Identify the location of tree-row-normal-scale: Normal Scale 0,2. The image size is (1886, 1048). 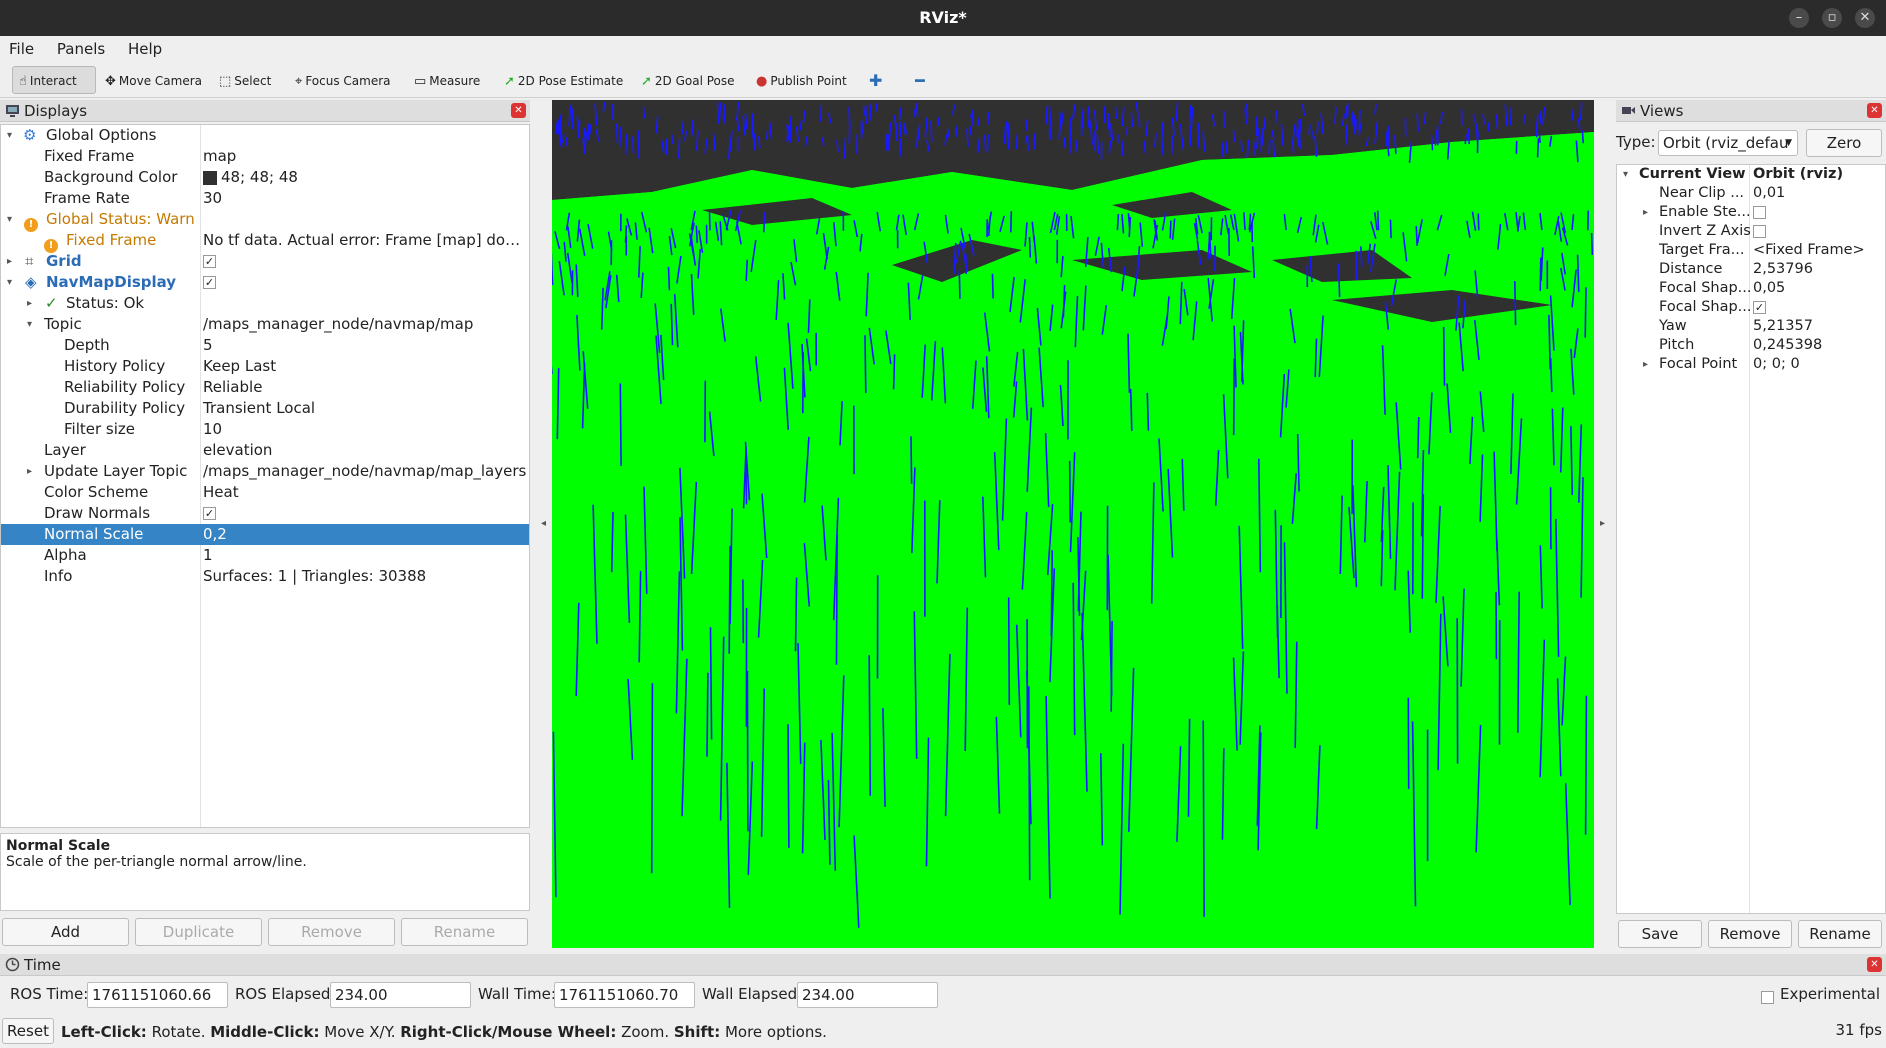
(265, 534).